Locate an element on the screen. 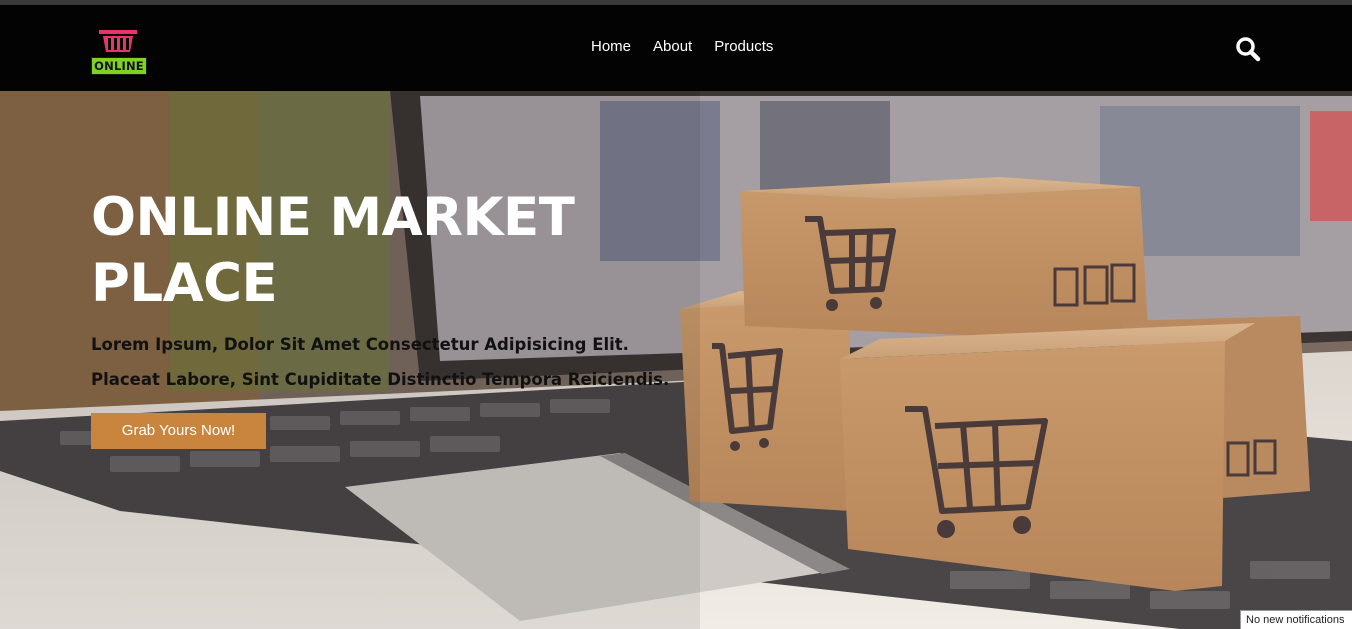 The image size is (1352, 629). nav-products: Products is located at coordinates (743, 46).